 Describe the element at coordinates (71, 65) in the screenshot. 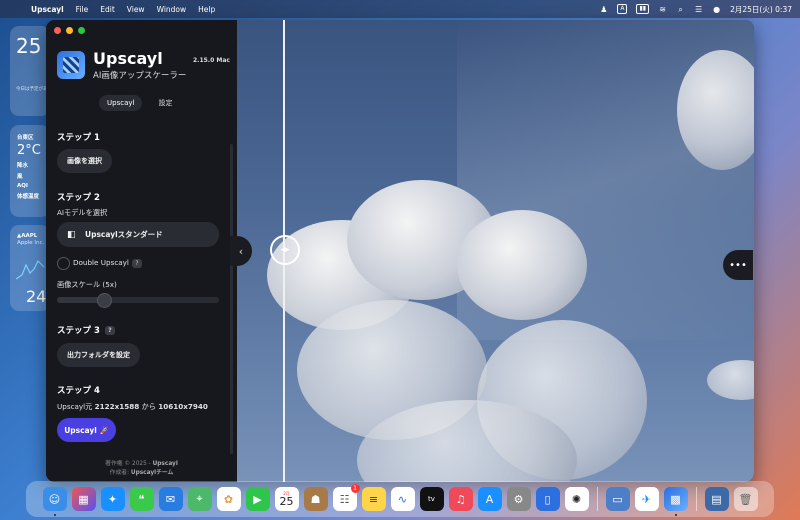

I see `upscayl-logo-icon` at that location.